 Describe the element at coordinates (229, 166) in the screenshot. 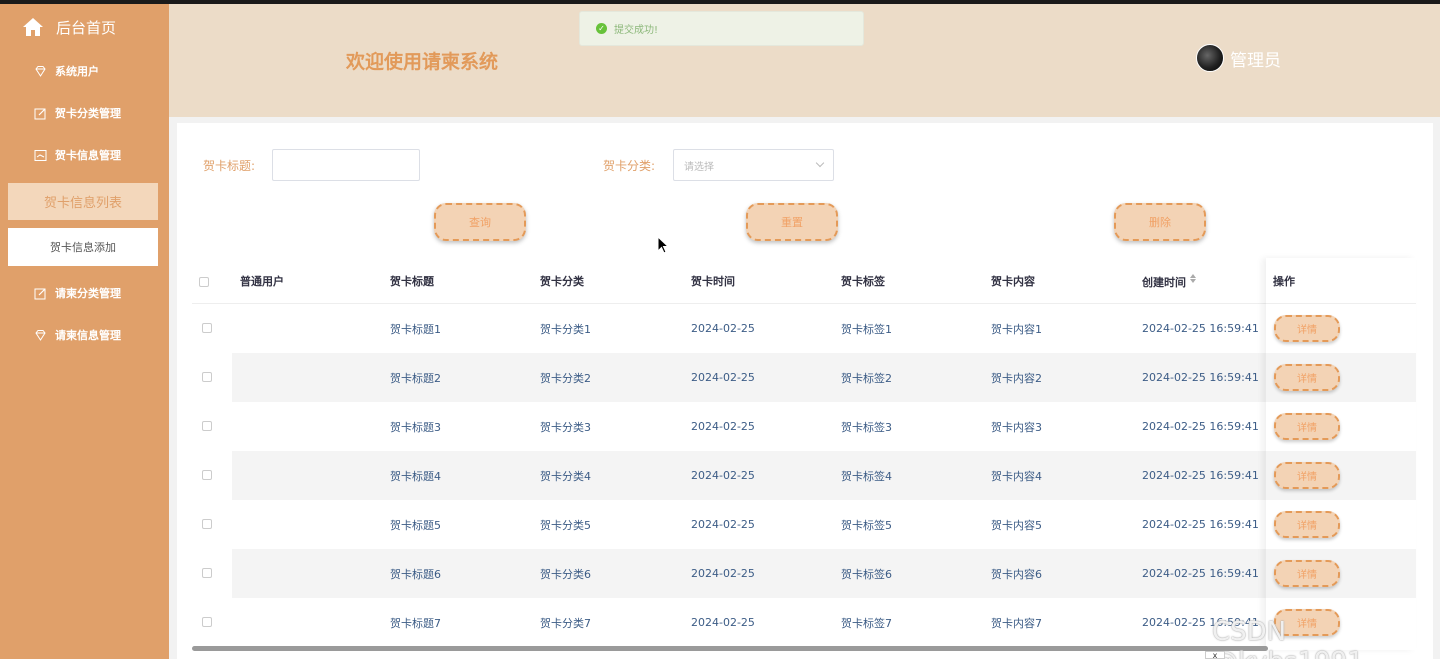

I see `title-filter-label: 贺卡标题:` at that location.